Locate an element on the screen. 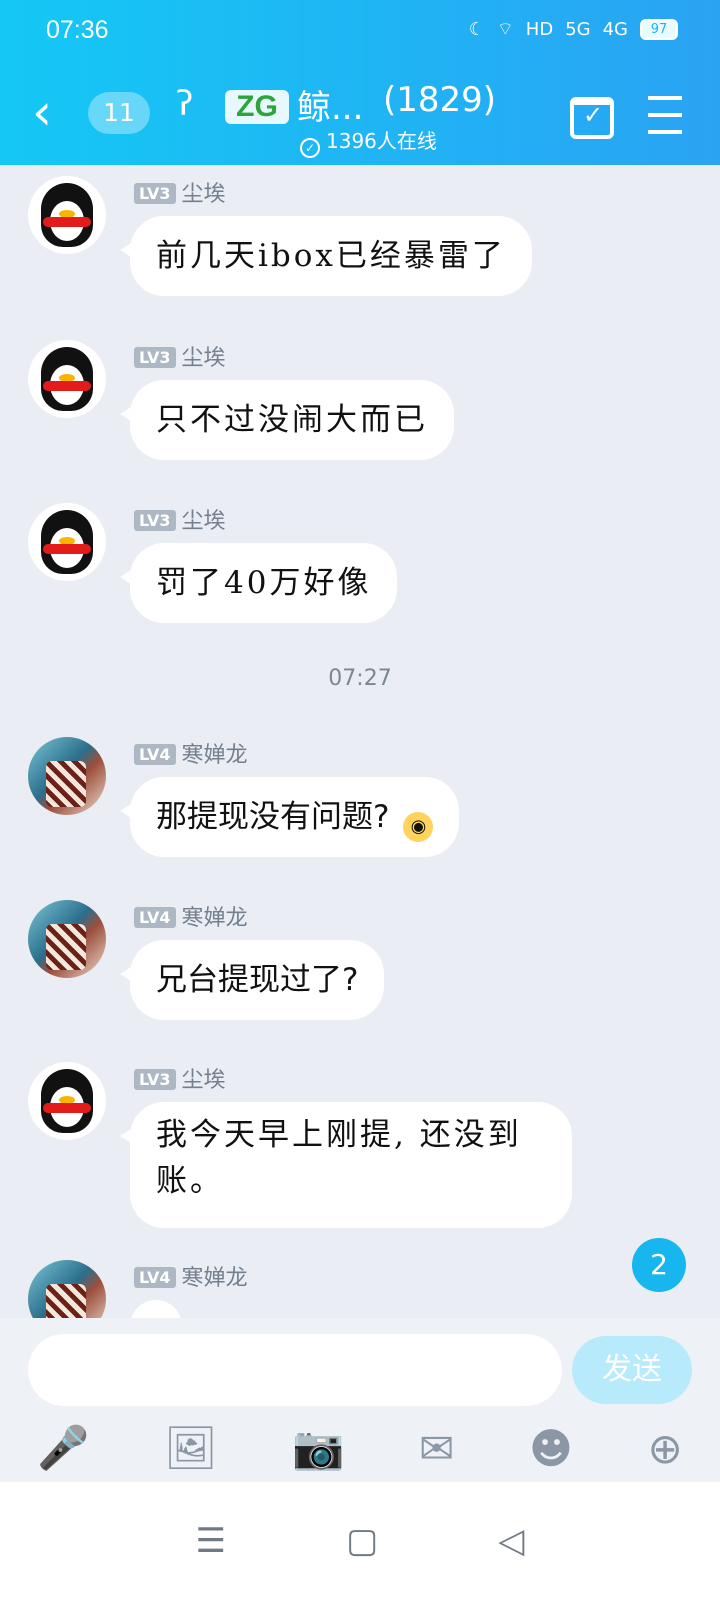 The height and width of the screenshot is (1600, 720). message-bubble: 只不过没闹大而已 is located at coordinates (287, 420).